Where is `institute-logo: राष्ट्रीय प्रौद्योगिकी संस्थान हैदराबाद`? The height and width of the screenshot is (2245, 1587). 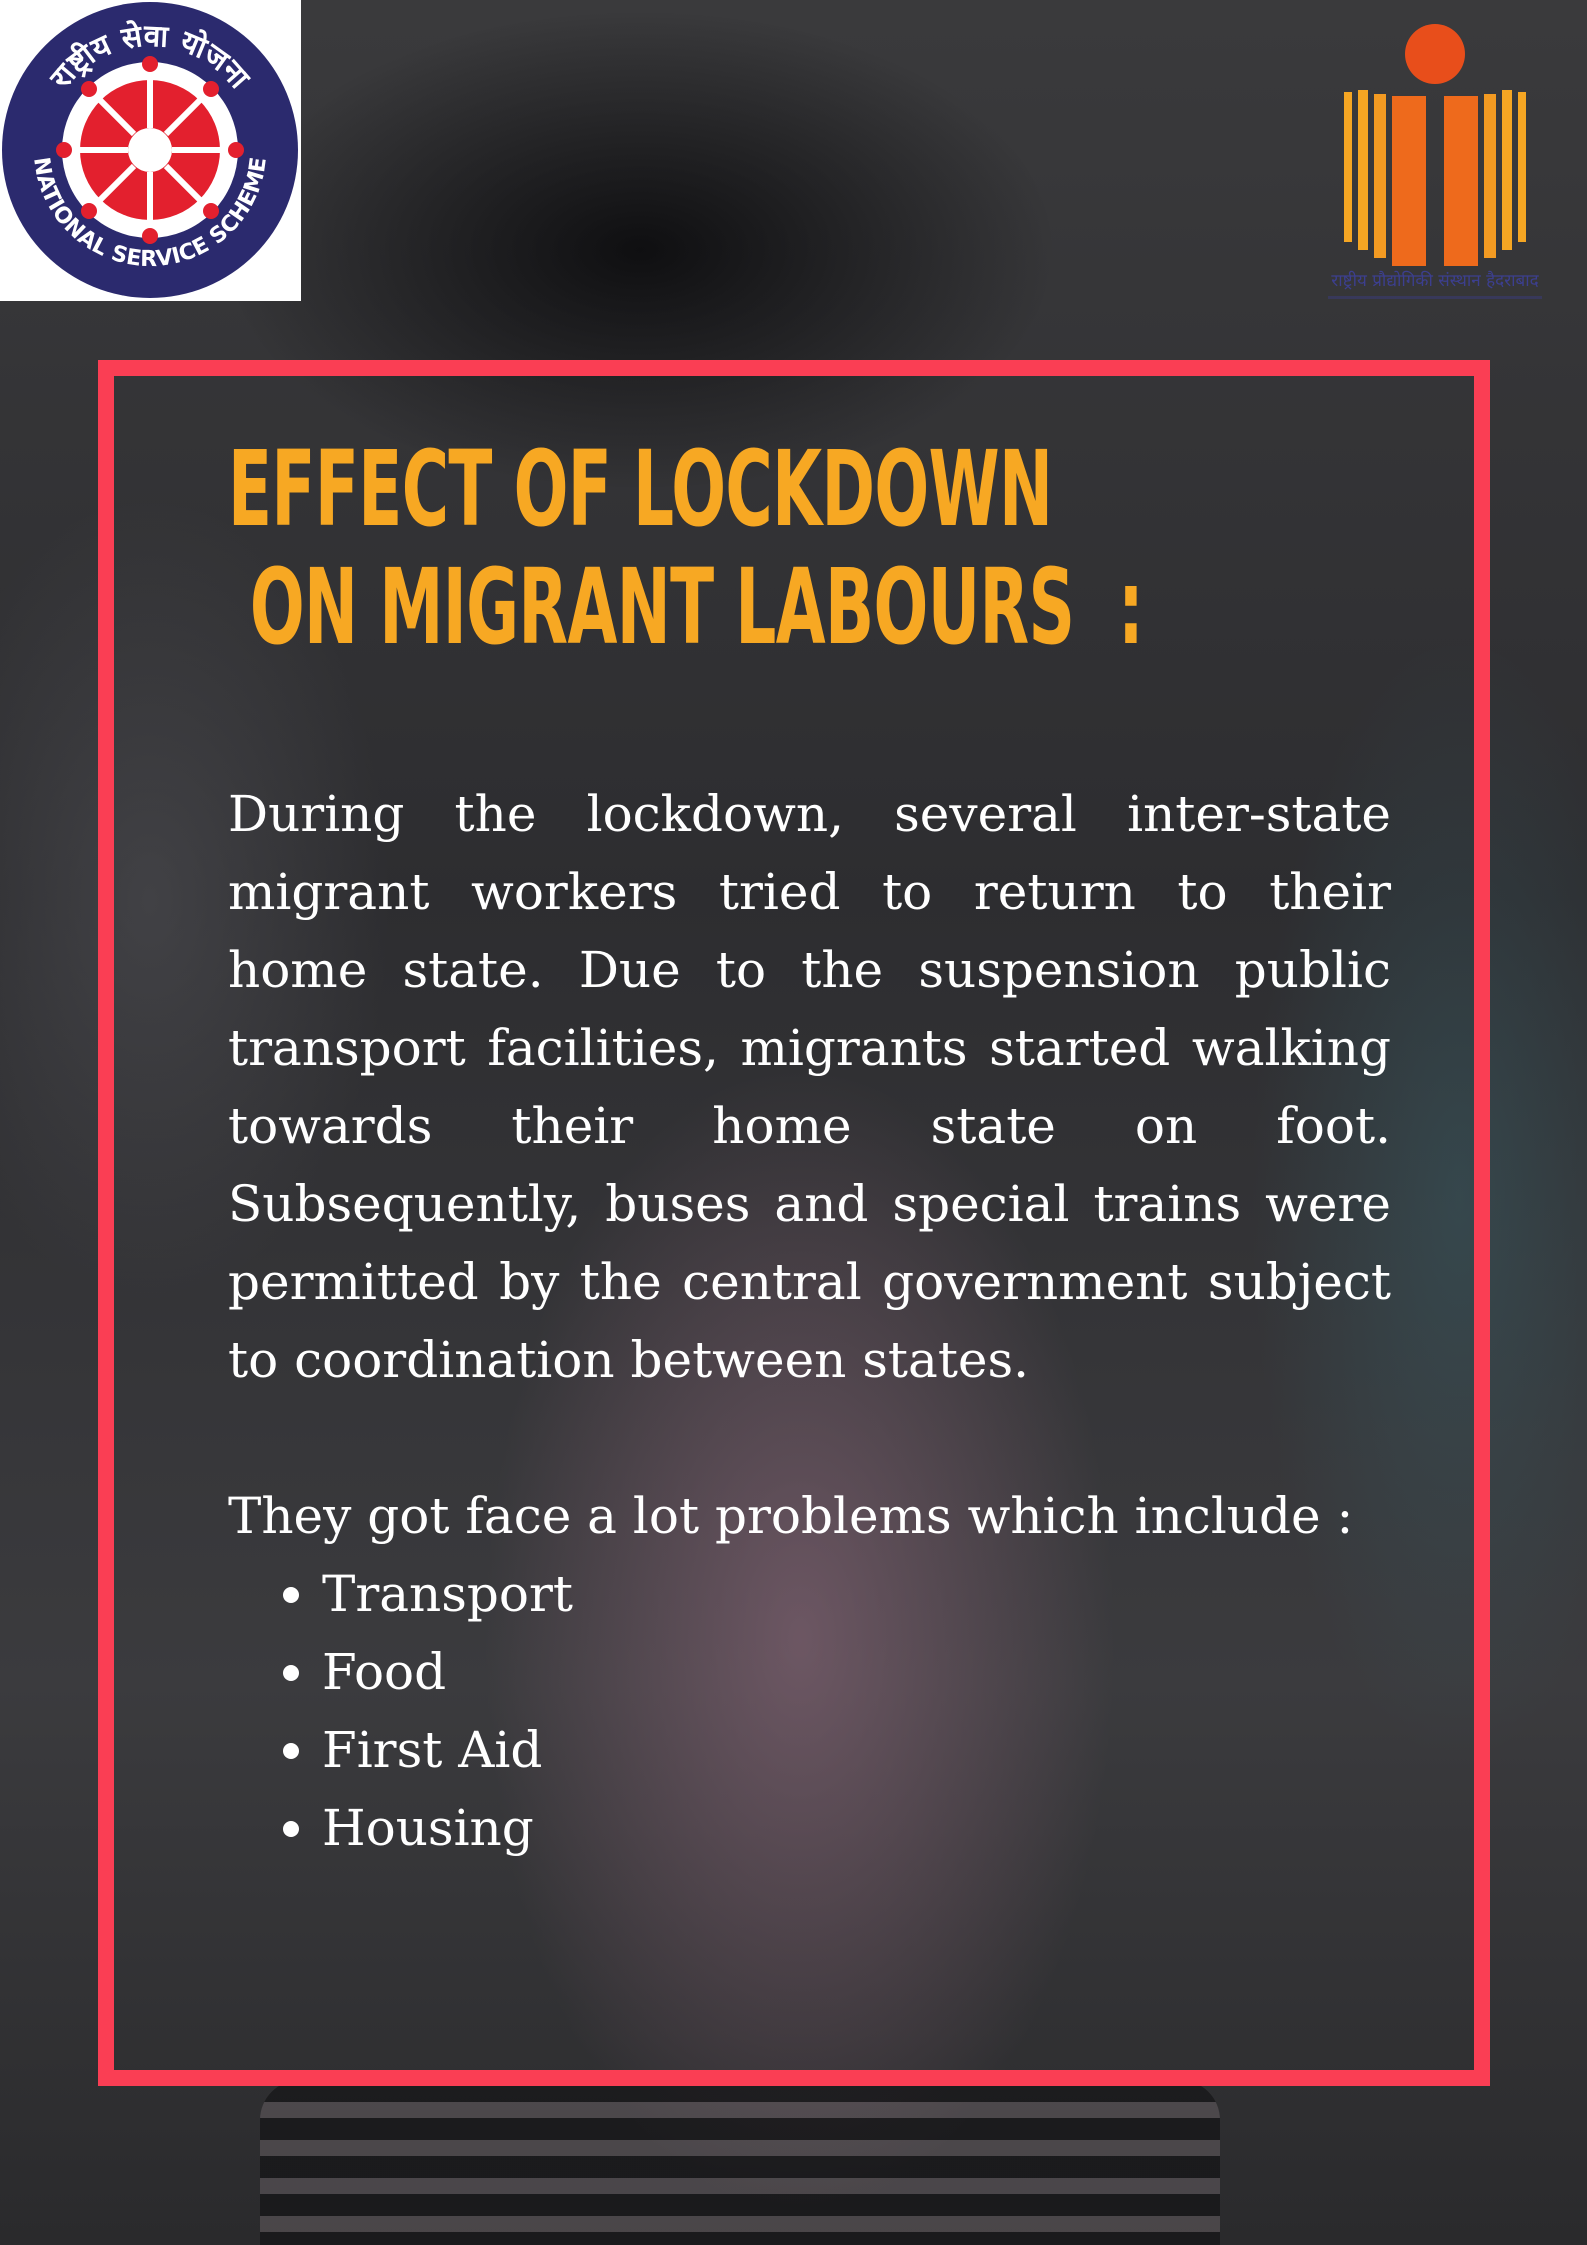
institute-logo: राष्ट्रीय प्रौद्योगिकी संस्थान हैदराबाद is located at coordinates (1438, 164).